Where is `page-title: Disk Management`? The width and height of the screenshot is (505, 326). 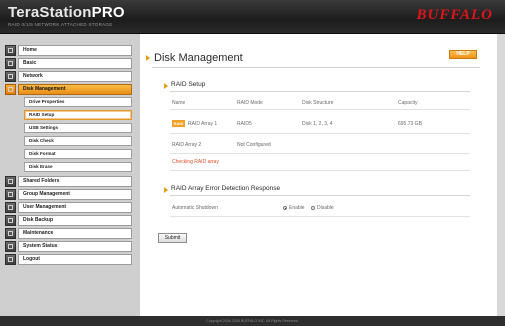
page-title: Disk Management is located at coordinates (198, 58).